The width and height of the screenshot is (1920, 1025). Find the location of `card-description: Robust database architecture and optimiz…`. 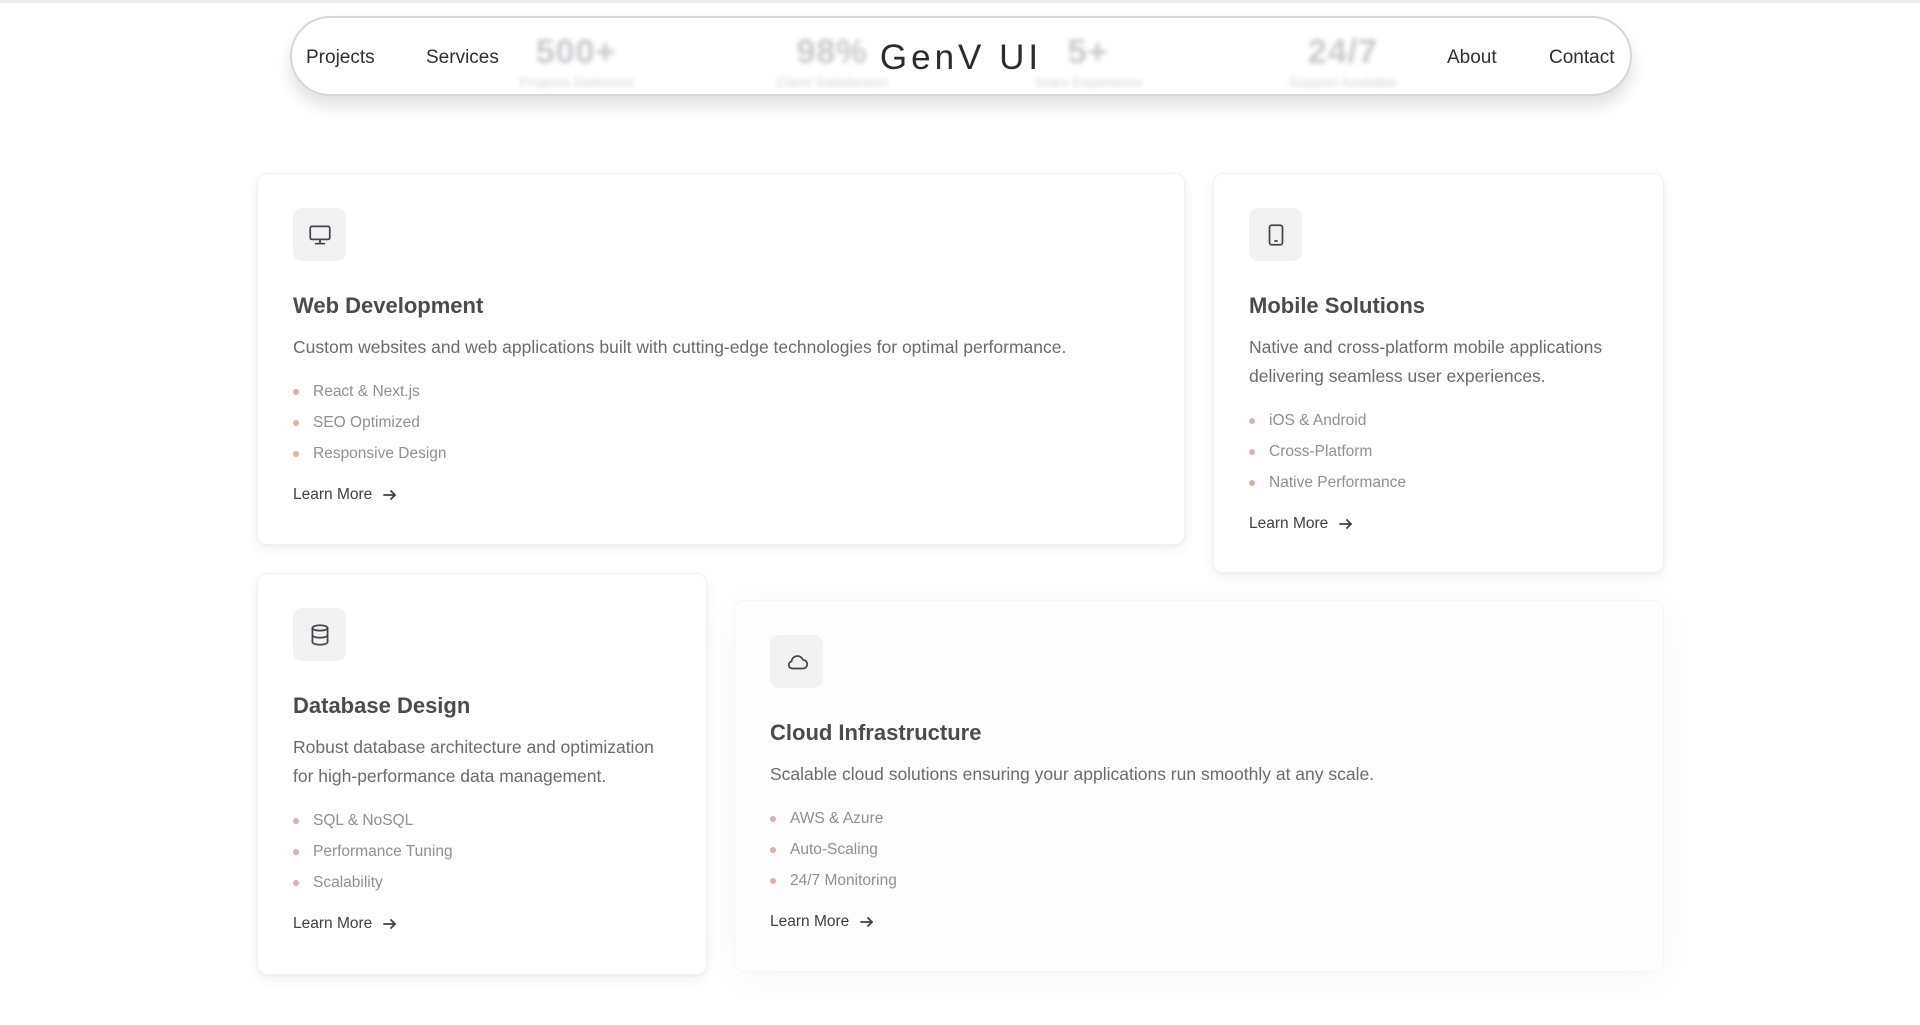

card-description: Robust database architecture and optimiz… is located at coordinates (473, 761).